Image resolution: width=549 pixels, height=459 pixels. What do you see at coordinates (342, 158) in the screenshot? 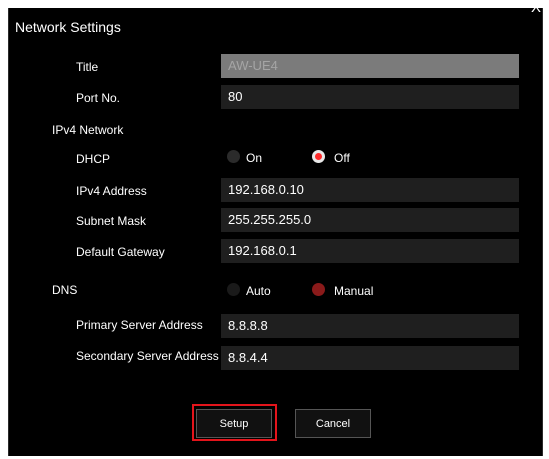
I see `dhcp-off-label: Off` at bounding box center [342, 158].